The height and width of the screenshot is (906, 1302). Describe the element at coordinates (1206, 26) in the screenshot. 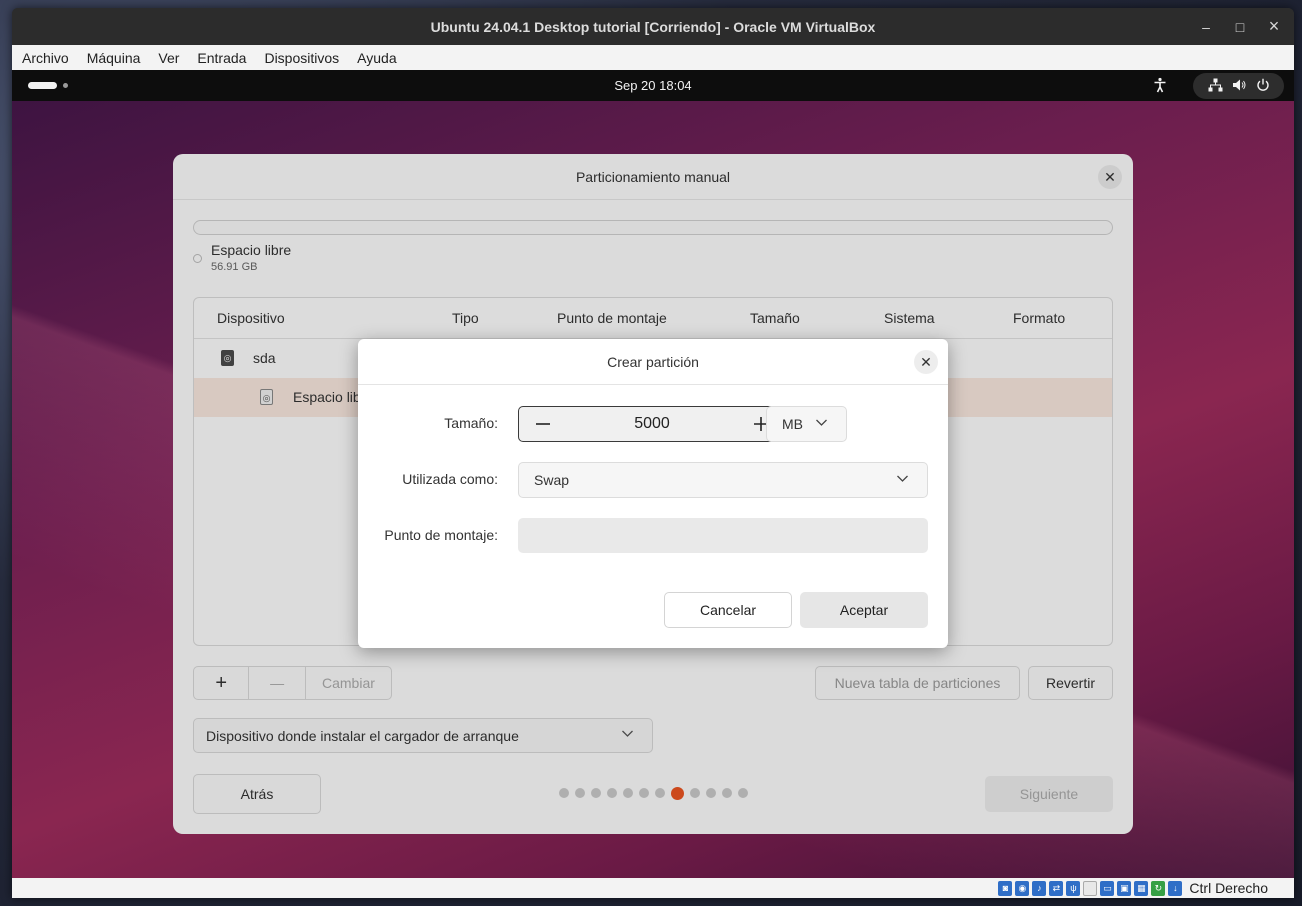

I see `minimize-button: –` at that location.